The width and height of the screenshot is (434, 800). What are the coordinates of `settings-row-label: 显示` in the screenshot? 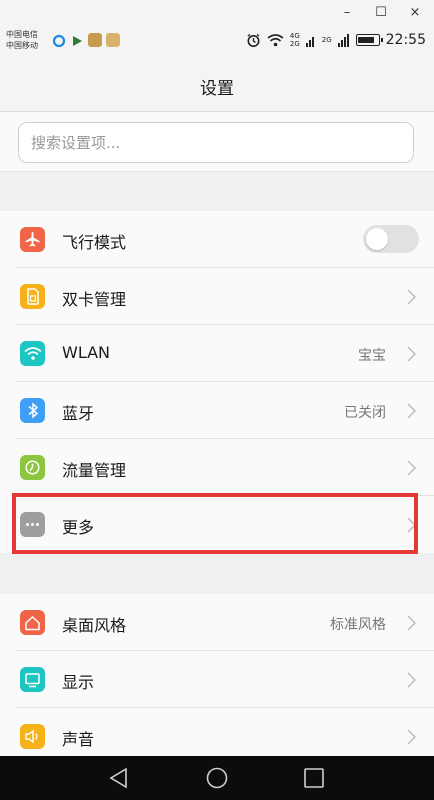 It's located at (78, 682).